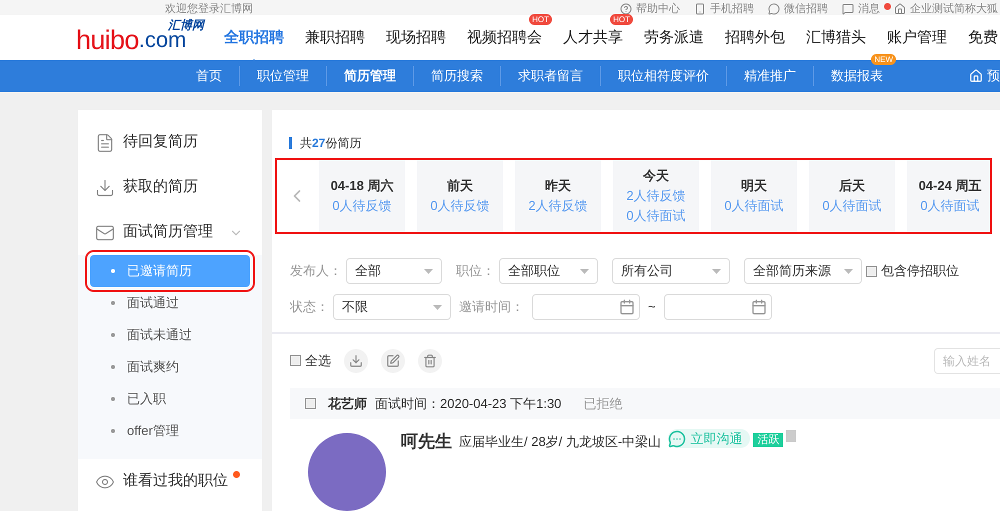 The image size is (1000, 511). I want to click on sidebar-item: 待回复简历, so click(170, 142).